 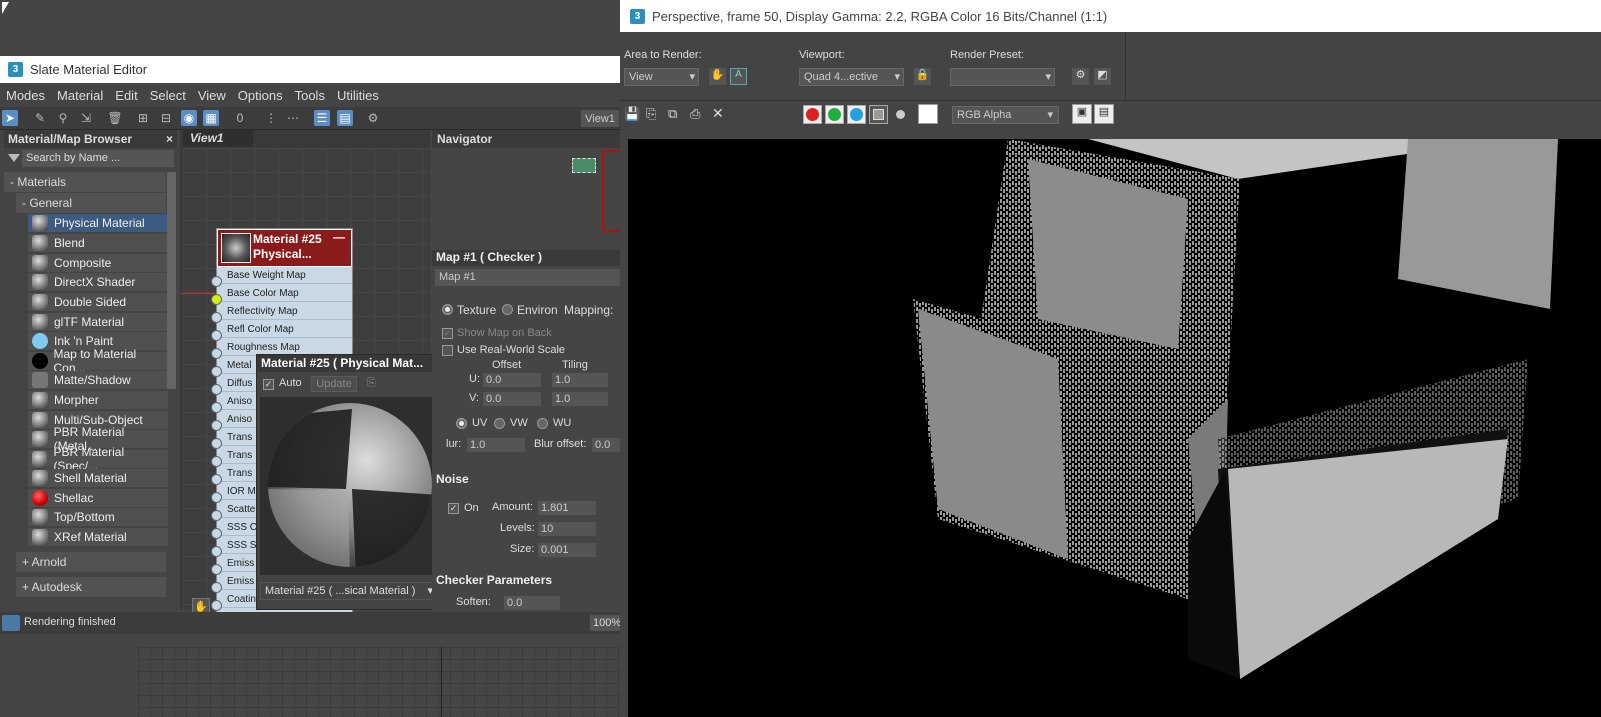 What do you see at coordinates (373, 118) in the screenshot?
I see `settings-icon: ⚙` at bounding box center [373, 118].